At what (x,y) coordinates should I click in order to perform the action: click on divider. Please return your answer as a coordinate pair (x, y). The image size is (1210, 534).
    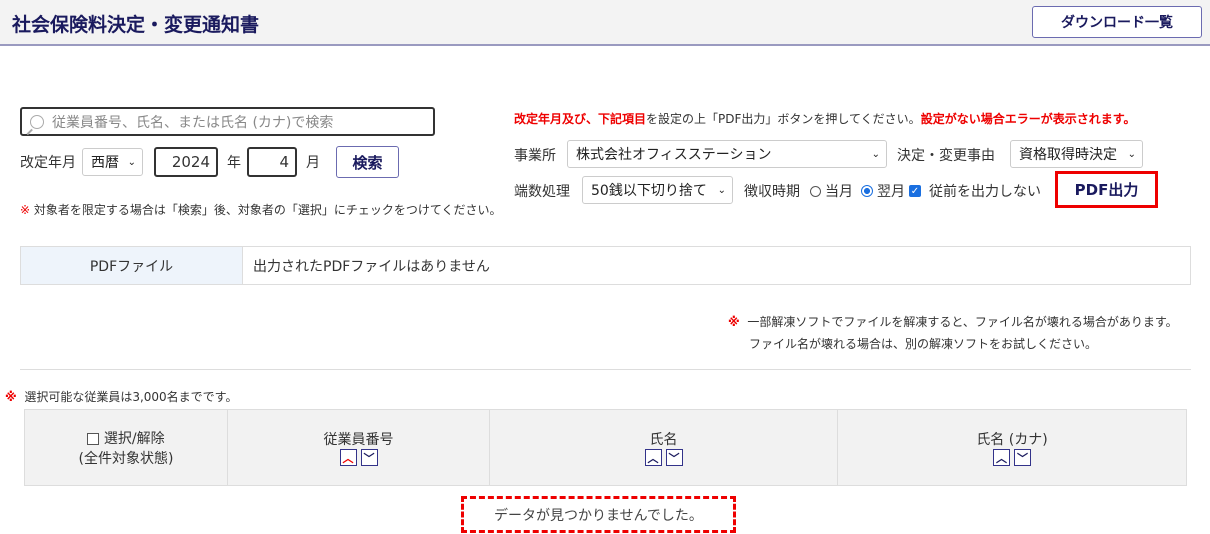
    Looking at the image, I should click on (605, 369).